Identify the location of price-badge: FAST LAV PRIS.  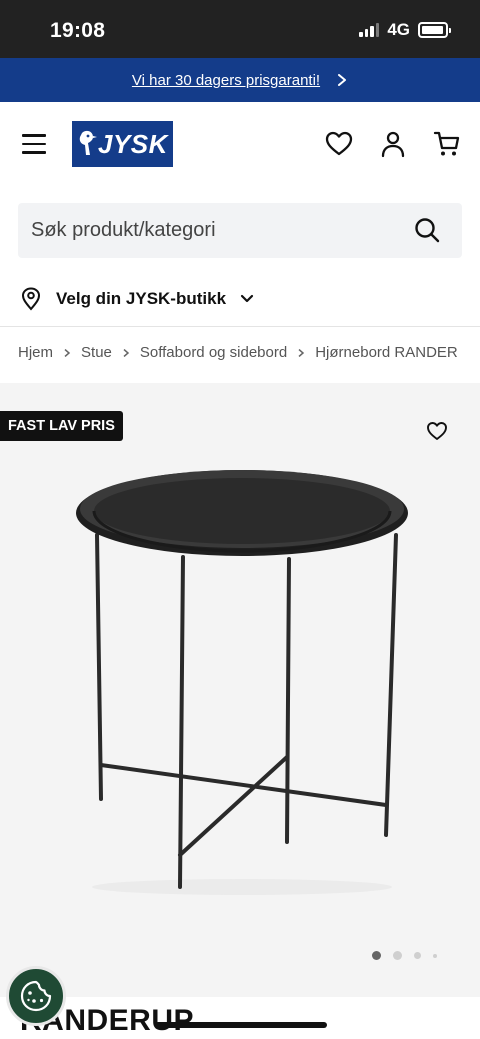
(61, 426).